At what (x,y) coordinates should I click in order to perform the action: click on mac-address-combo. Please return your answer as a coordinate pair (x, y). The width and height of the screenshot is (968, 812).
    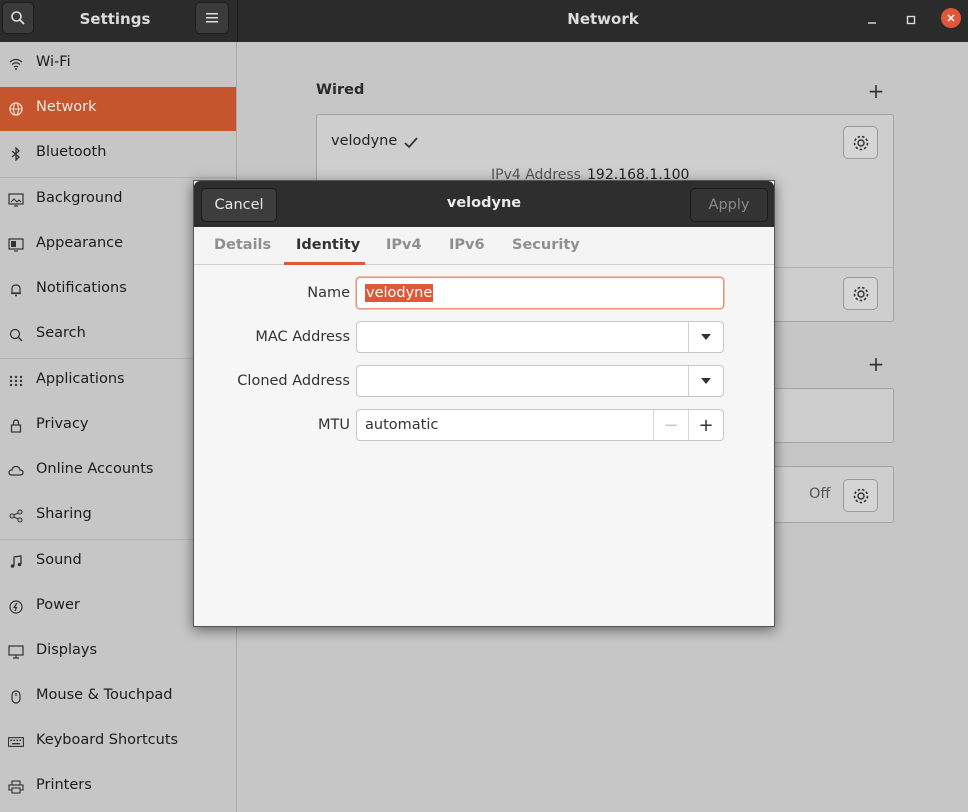
    Looking at the image, I should click on (540, 337).